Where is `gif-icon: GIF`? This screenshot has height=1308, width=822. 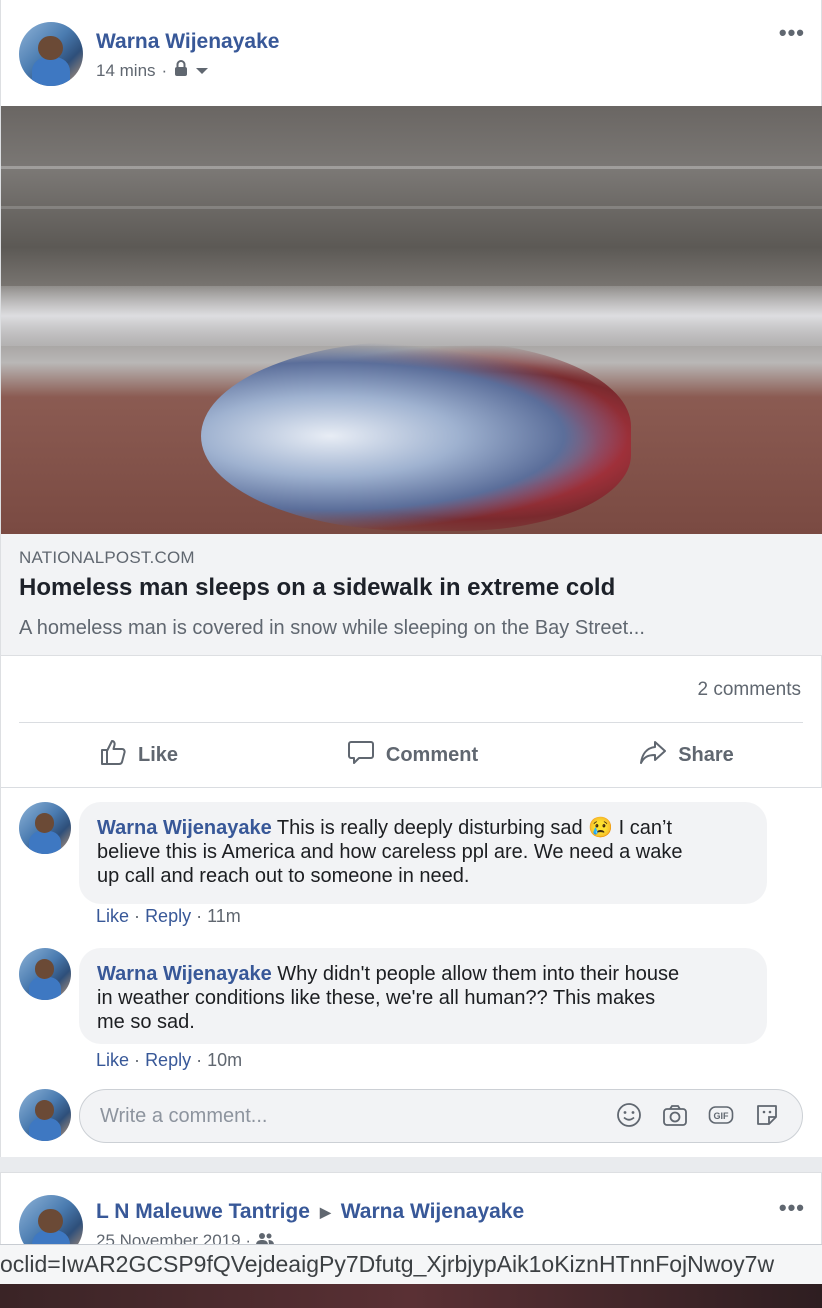 gif-icon: GIF is located at coordinates (721, 1115).